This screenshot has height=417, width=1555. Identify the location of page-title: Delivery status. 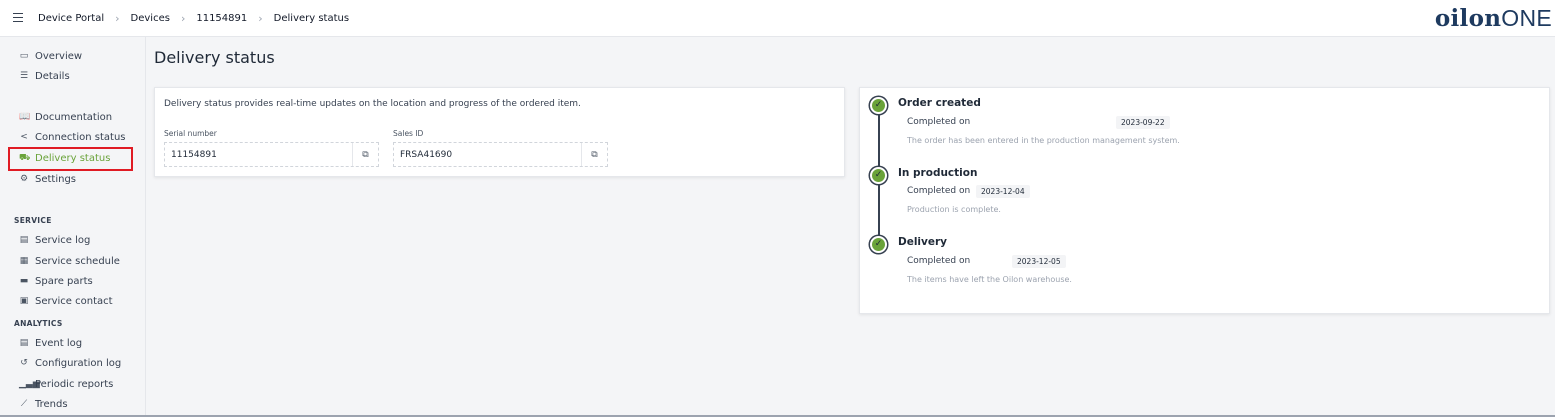
(214, 57).